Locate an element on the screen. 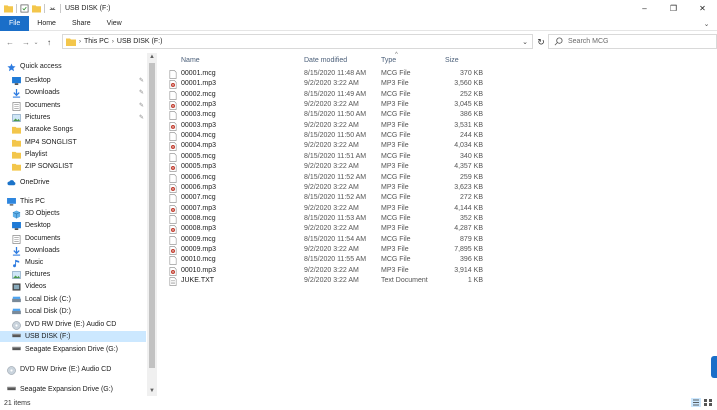 The height and width of the screenshot is (410, 717). details-view-icon is located at coordinates (696, 402).